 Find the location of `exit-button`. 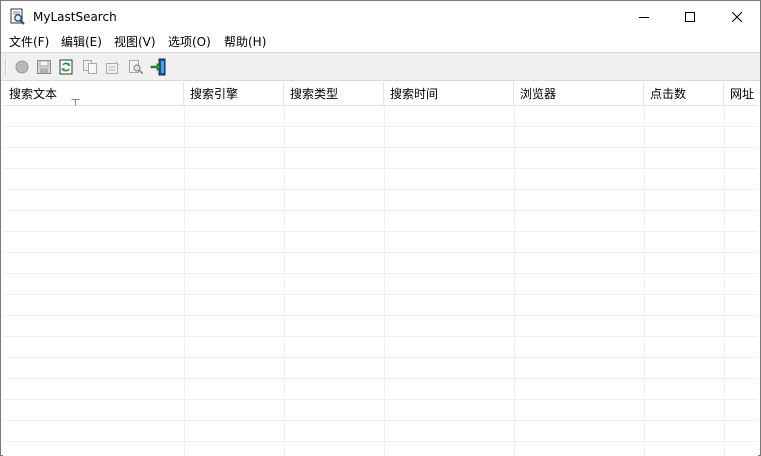

exit-button is located at coordinates (159, 67).